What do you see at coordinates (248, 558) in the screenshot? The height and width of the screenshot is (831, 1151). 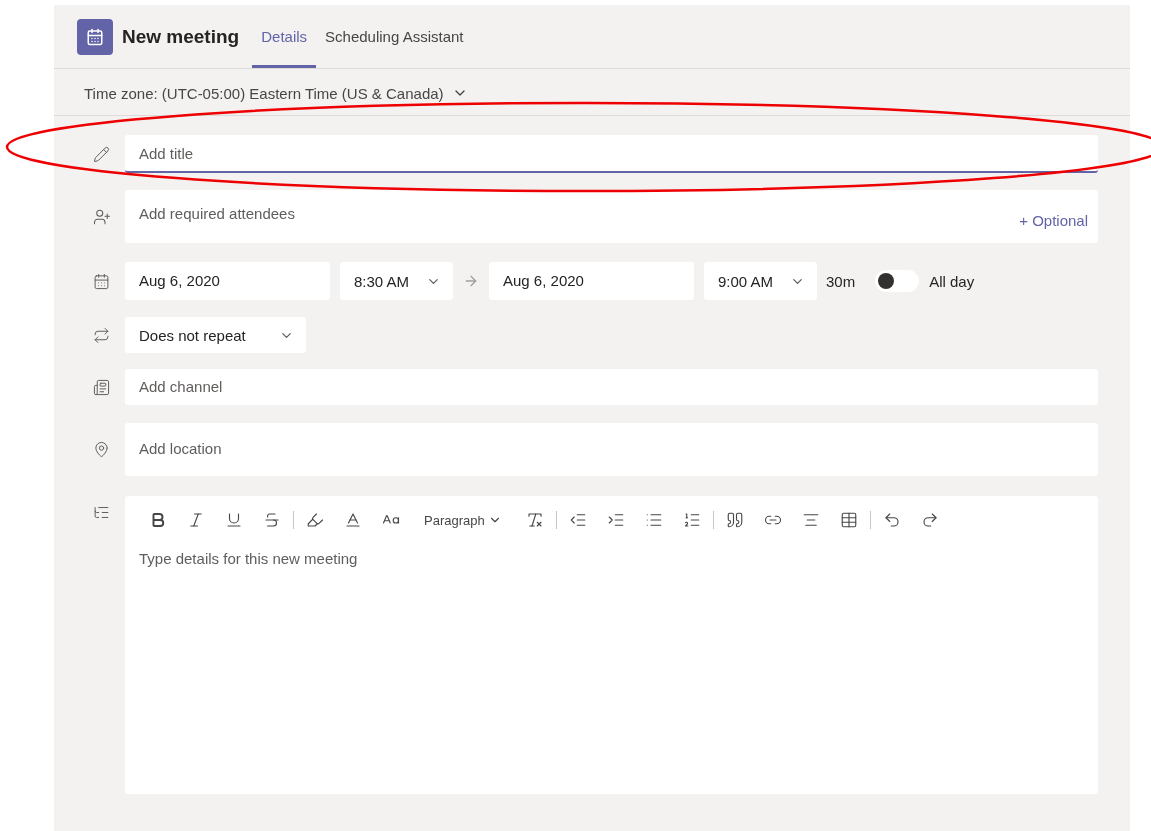 I see `details-placeholder: Type details for this new meeting` at bounding box center [248, 558].